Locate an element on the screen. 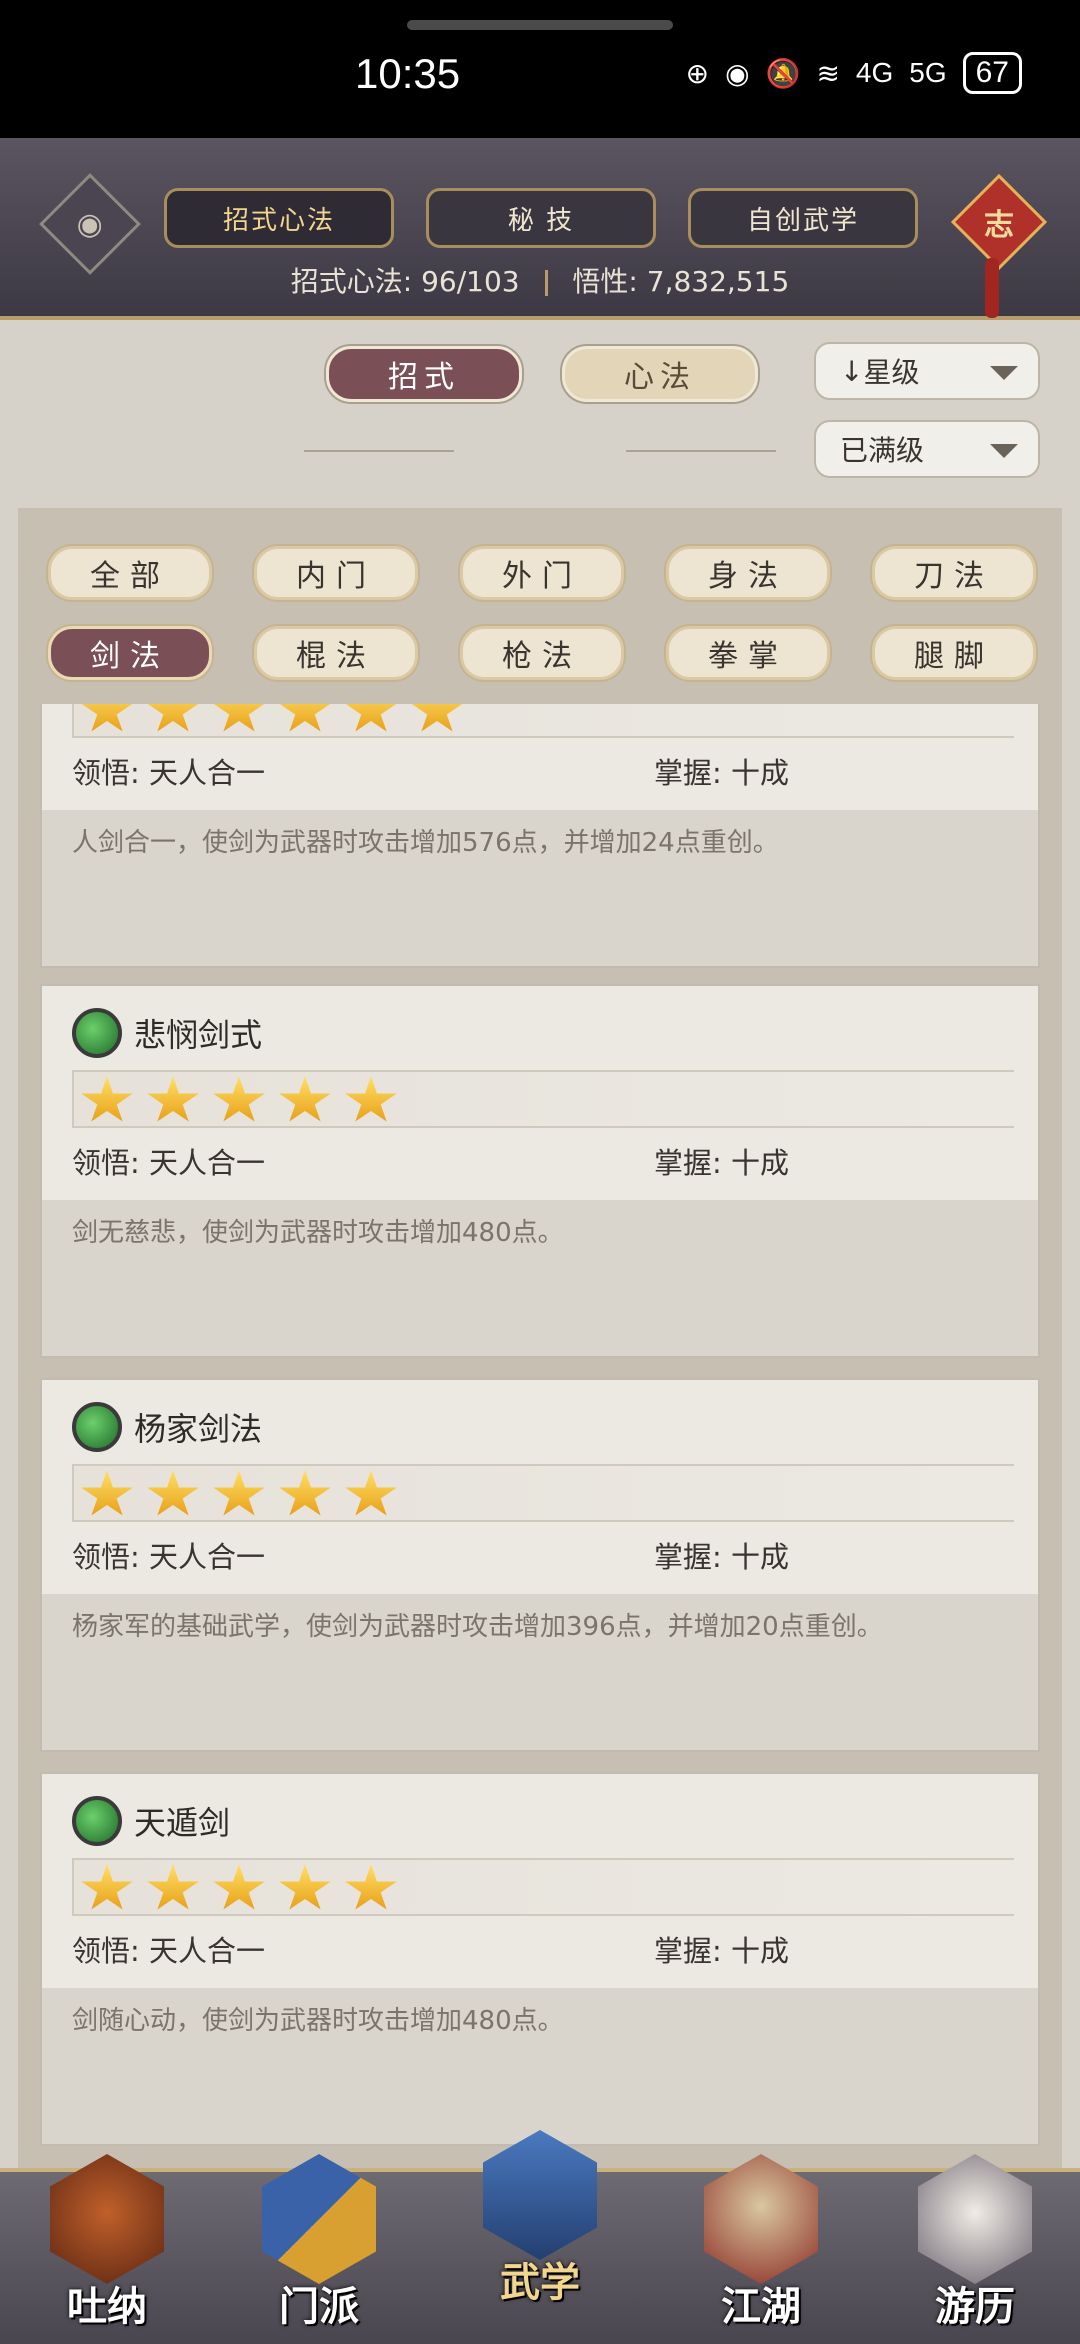 The height and width of the screenshot is (2344, 1080). status-bar: 10:35 ⊕ ◉ 🔕 ≋ 4G 5G 67 is located at coordinates (540, 69).